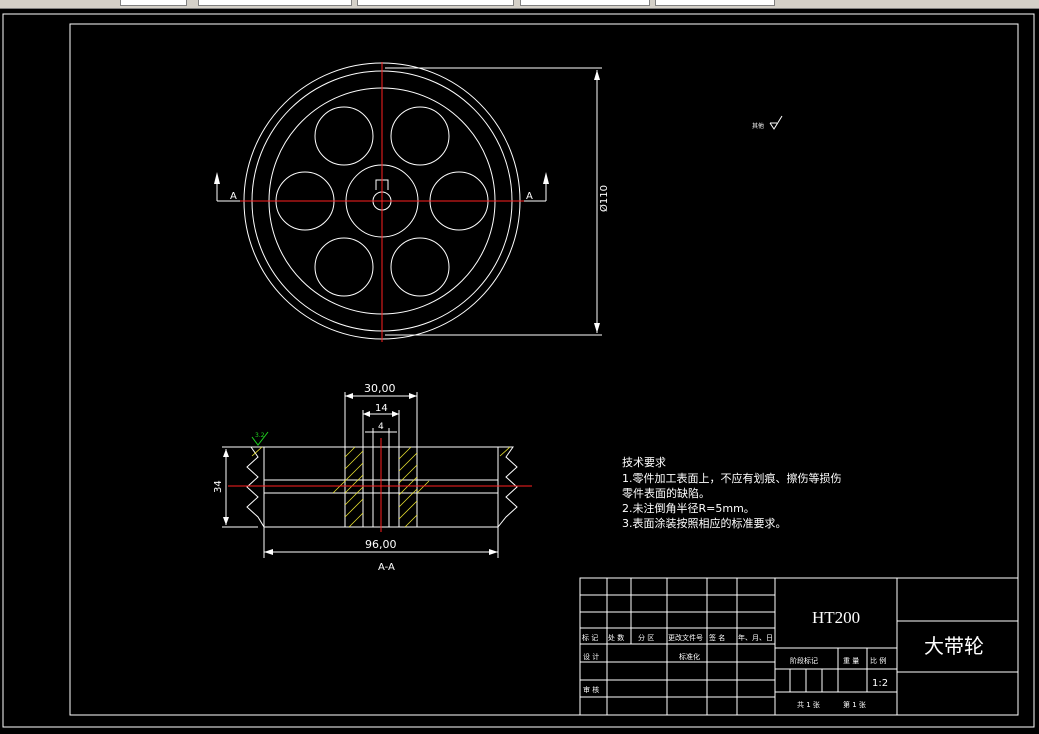 This screenshot has height=734, width=1039. Describe the element at coordinates (644, 462) in the screenshot. I see `tech-req-heading: 技术要求` at that location.